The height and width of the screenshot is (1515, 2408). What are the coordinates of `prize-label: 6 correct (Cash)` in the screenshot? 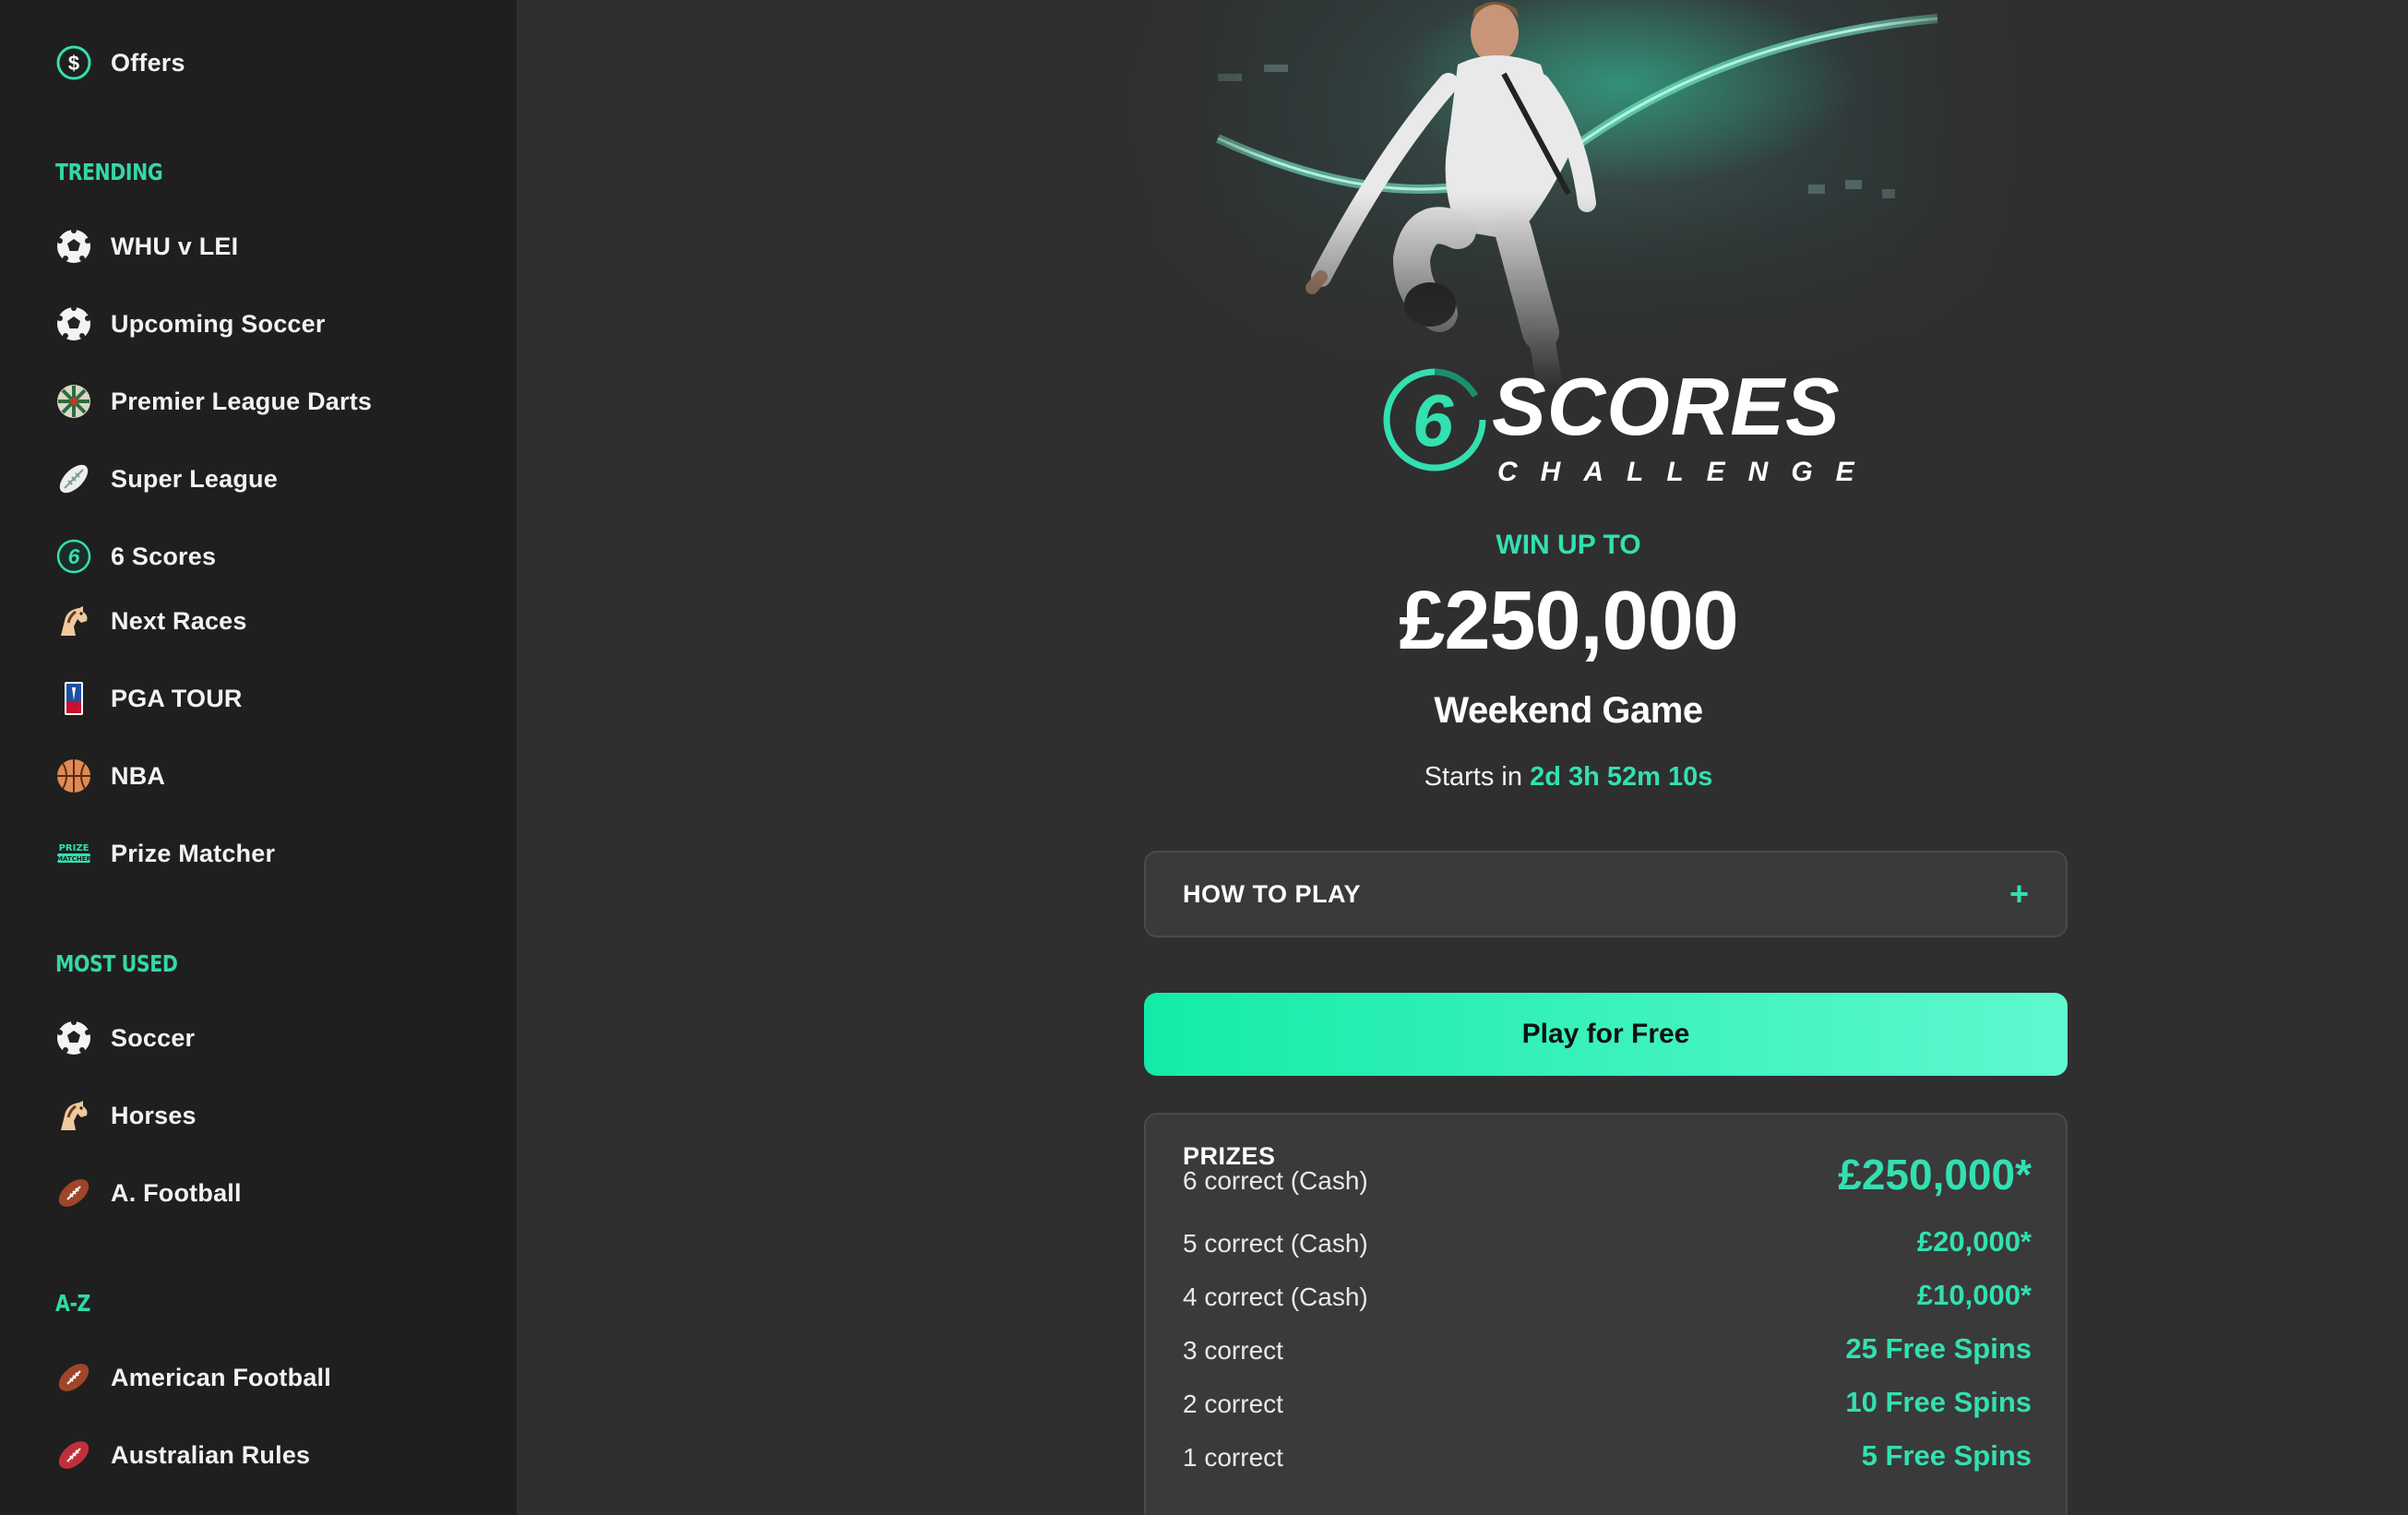 It's located at (1275, 1180).